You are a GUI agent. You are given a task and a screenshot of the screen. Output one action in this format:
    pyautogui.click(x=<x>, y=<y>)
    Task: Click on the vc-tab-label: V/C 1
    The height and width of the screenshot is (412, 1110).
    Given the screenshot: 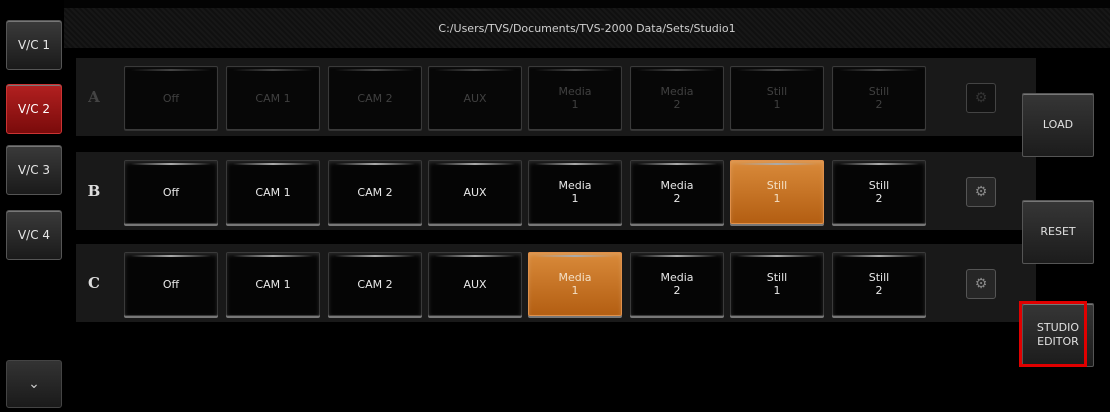 What is the action you would take?
    pyautogui.click(x=34, y=45)
    